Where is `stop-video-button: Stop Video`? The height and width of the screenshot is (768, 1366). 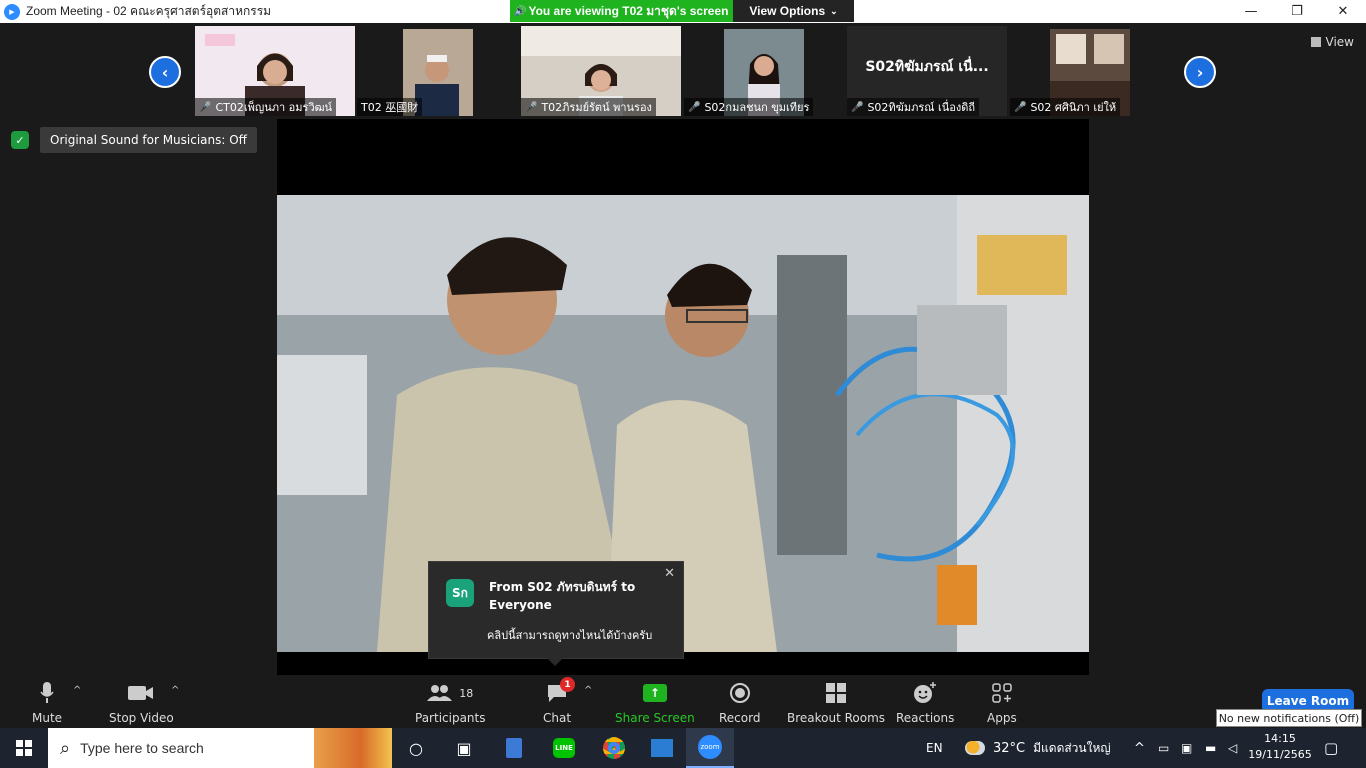 stop-video-button: Stop Video is located at coordinates (141, 703).